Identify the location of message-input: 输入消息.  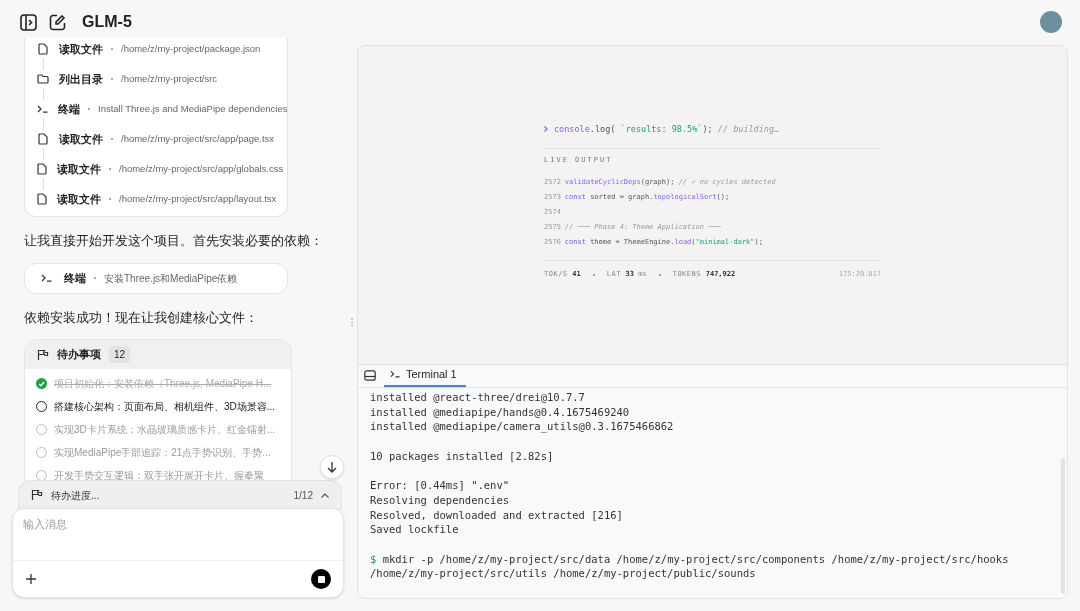
(178, 524).